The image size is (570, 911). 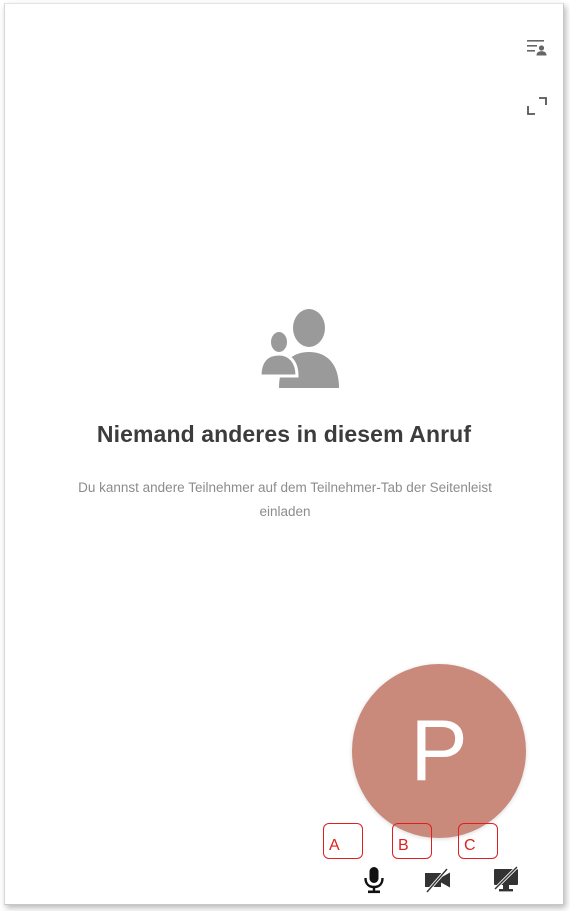 I want to click on annotation-marker-b: B, so click(x=412, y=841).